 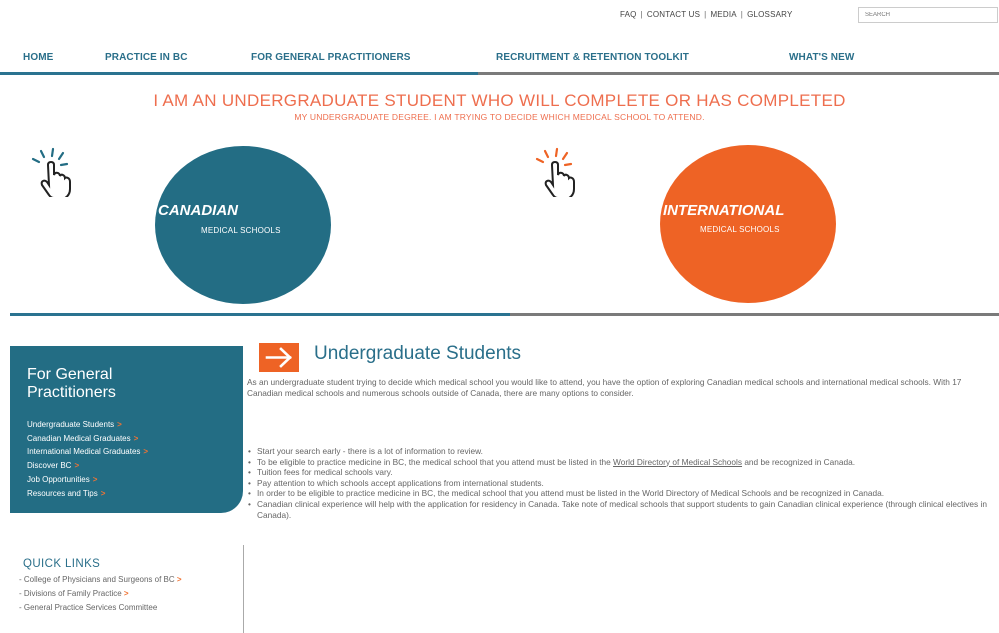 I want to click on world-directory-link: World Directory of Medical Schools, so click(x=677, y=462).